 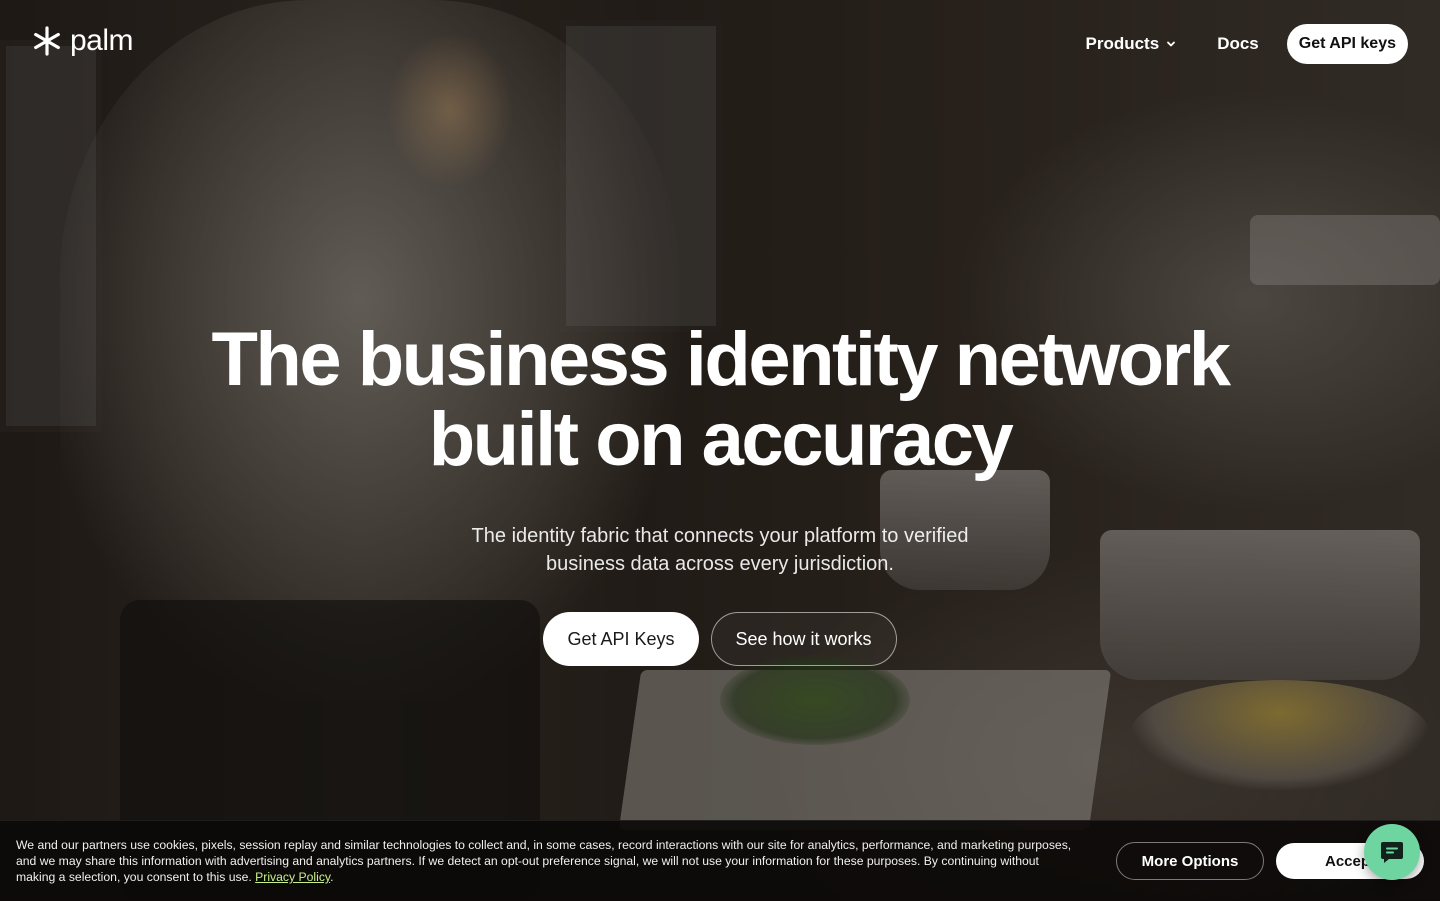 What do you see at coordinates (332, 877) in the screenshot?
I see `cookie-message-end: .` at bounding box center [332, 877].